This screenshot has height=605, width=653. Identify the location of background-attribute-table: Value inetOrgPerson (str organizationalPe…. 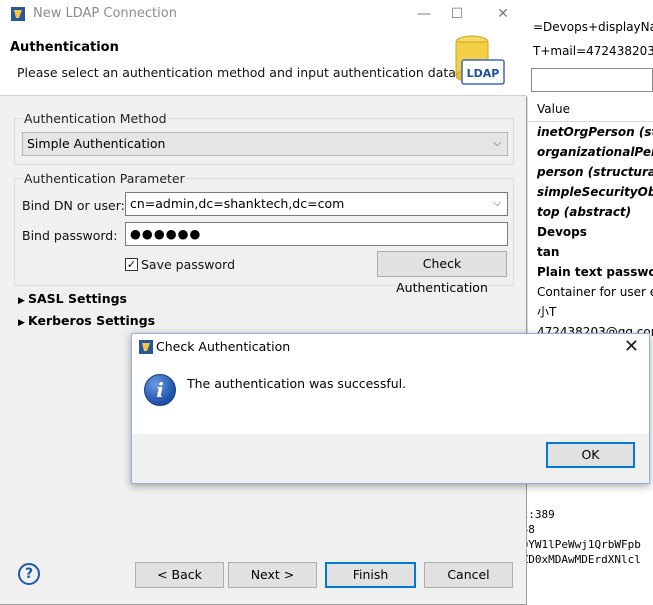
(590, 222).